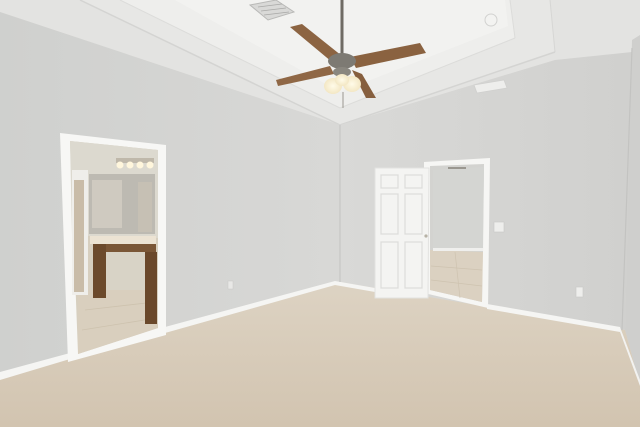 This screenshot has height=427, width=640. What do you see at coordinates (458, 249) in the screenshot?
I see `hallway-baseboard` at bounding box center [458, 249].